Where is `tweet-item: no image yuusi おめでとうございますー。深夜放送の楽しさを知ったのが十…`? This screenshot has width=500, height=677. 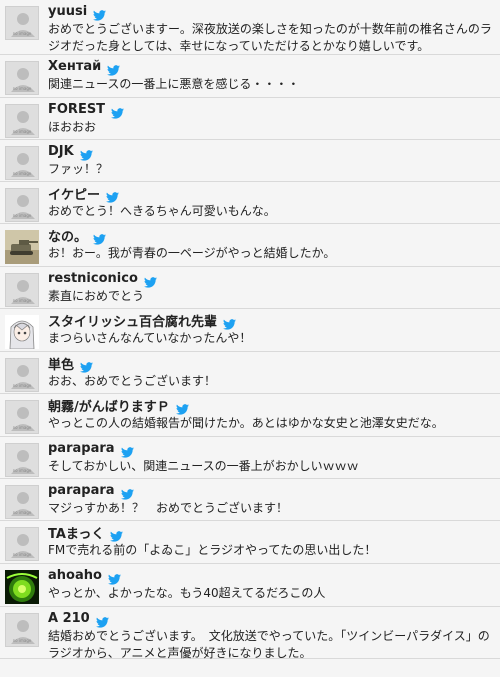
tweet-item: no image yuusi おめでとうございますー。深夜放送の楽しさを知ったのが十… is located at coordinates (250, 27).